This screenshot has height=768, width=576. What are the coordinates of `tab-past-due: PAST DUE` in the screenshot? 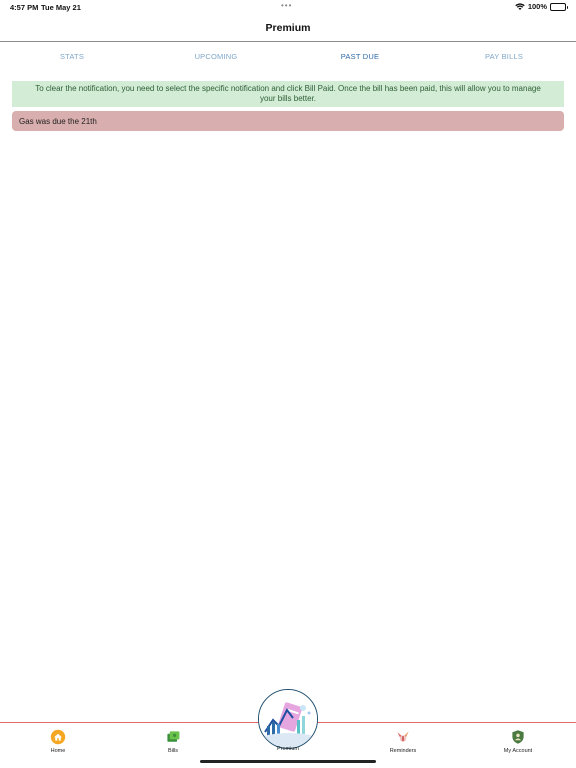 It's located at (360, 55).